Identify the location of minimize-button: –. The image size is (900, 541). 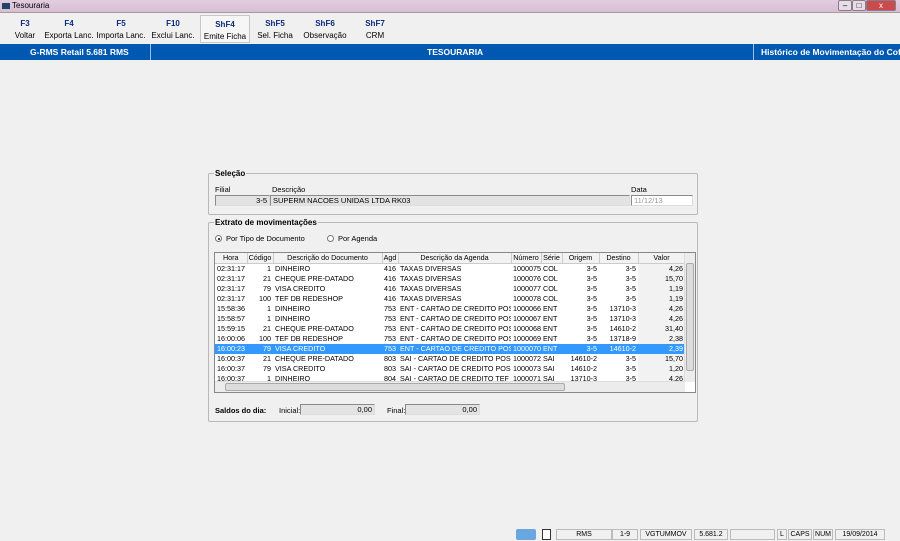
(845, 5).